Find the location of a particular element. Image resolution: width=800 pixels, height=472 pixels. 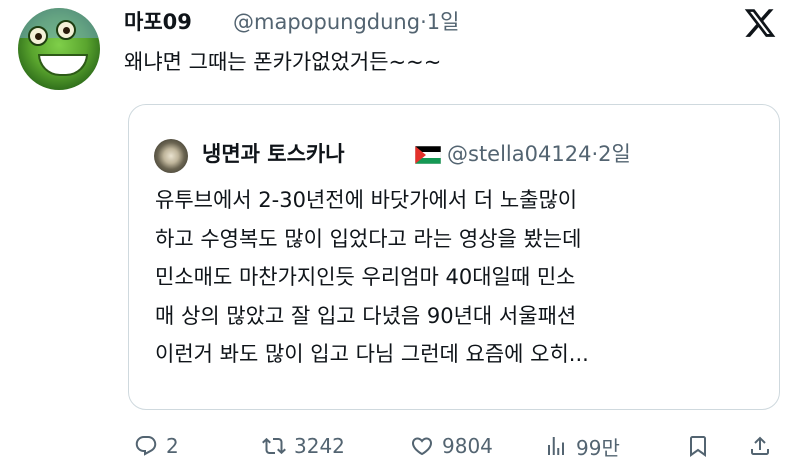

quoted-handle-meta: @stella04124·2일 is located at coordinates (539, 153).